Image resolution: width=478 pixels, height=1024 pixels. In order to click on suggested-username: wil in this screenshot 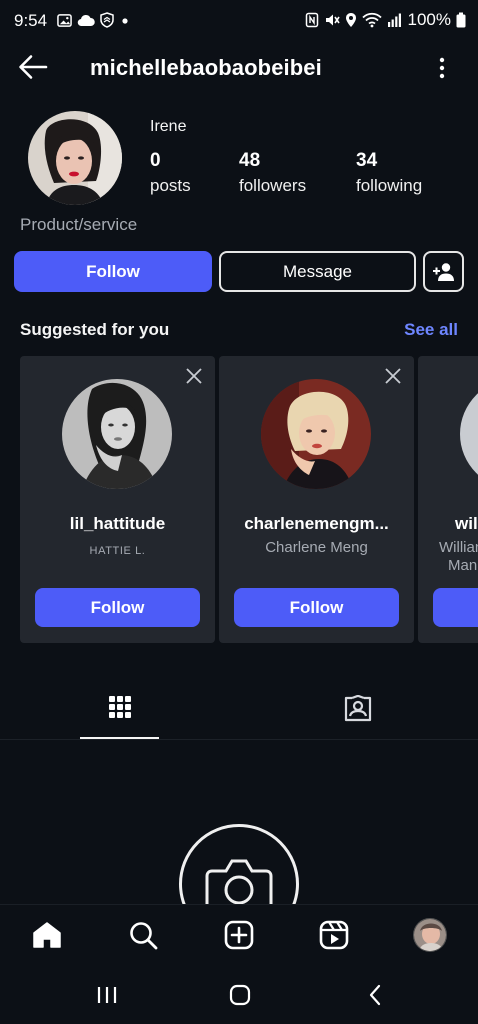, I will do `click(448, 524)`.